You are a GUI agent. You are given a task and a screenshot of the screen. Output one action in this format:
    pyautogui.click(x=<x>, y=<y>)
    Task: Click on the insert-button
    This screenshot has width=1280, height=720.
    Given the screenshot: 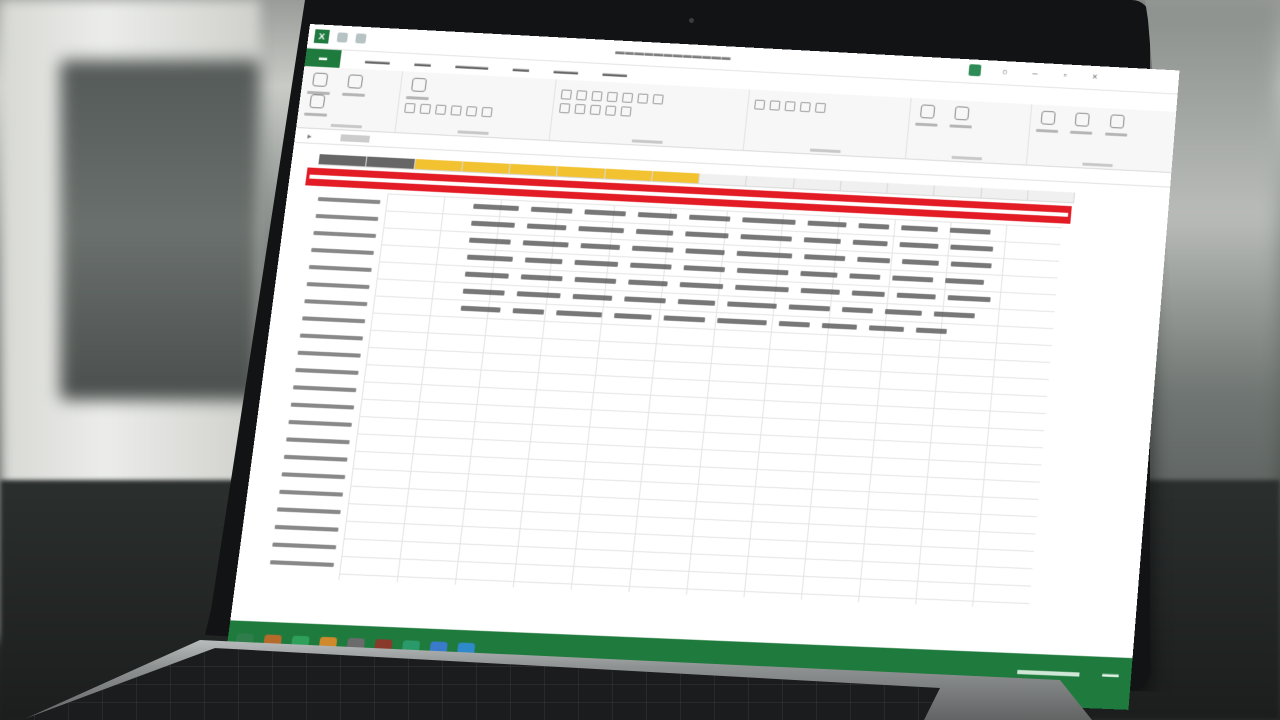 What is the action you would take?
    pyautogui.click(x=1047, y=121)
    